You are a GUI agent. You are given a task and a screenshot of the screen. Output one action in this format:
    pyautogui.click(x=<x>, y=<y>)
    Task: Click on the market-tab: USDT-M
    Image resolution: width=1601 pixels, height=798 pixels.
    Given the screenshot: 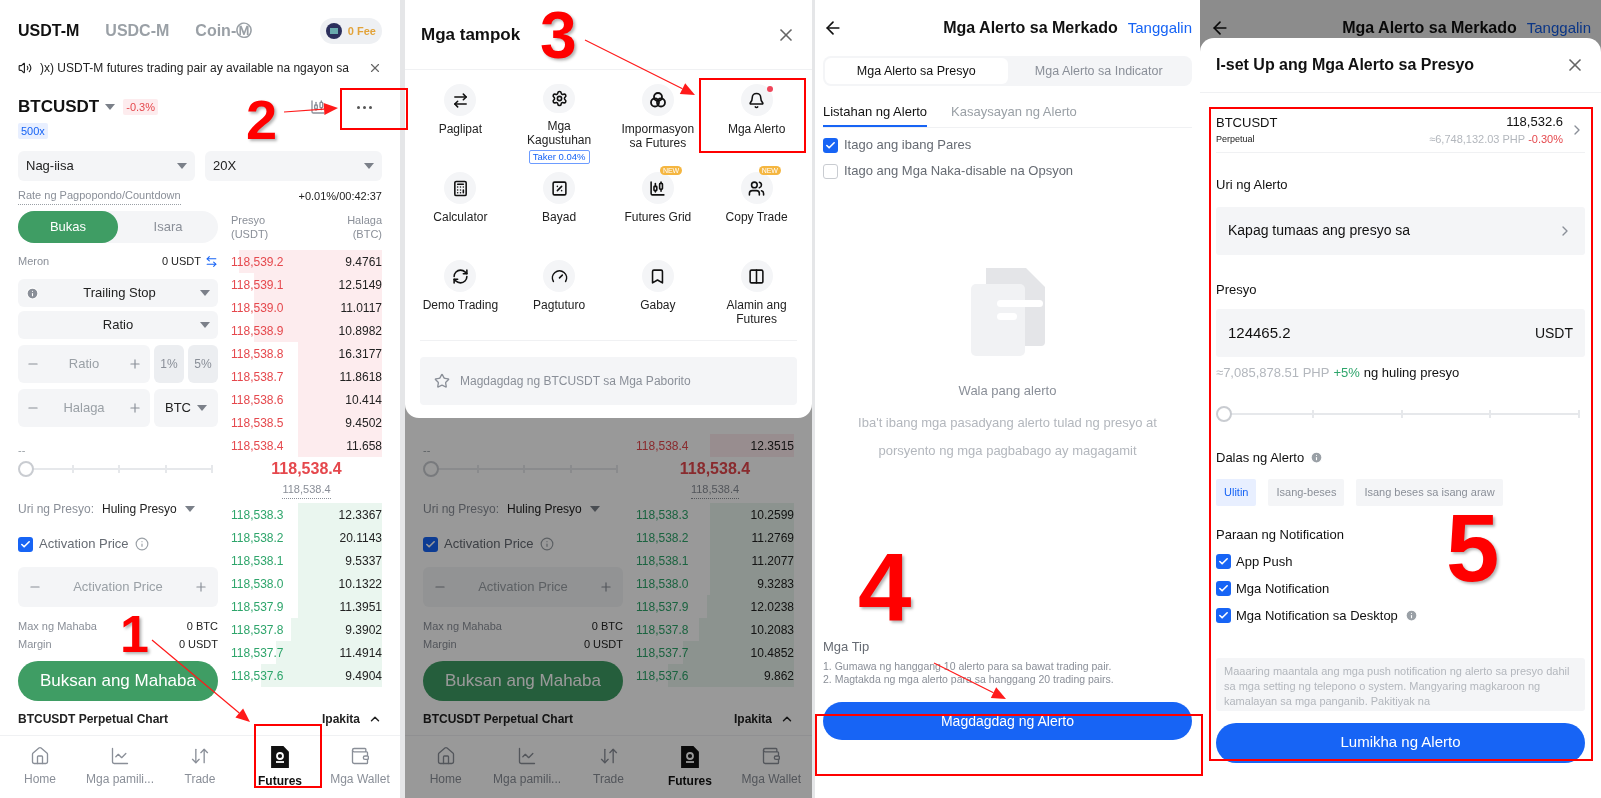 What is the action you would take?
    pyautogui.click(x=49, y=31)
    